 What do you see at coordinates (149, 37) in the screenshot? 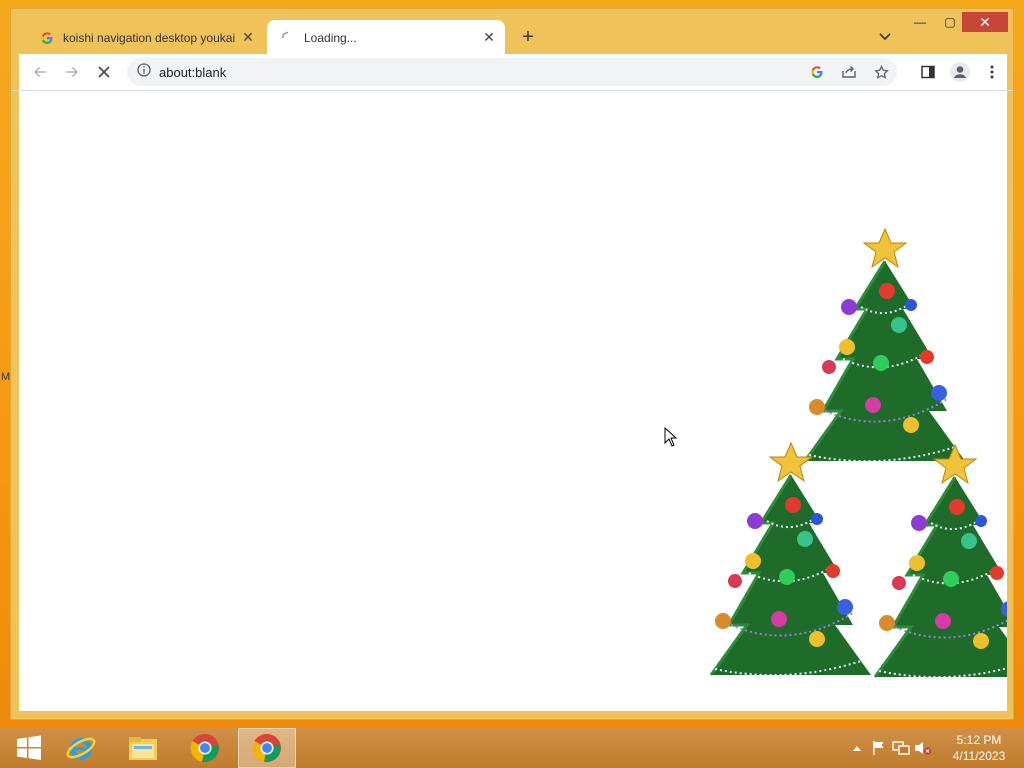
I see `tab-title: koishi navigation desktop youkai` at bounding box center [149, 37].